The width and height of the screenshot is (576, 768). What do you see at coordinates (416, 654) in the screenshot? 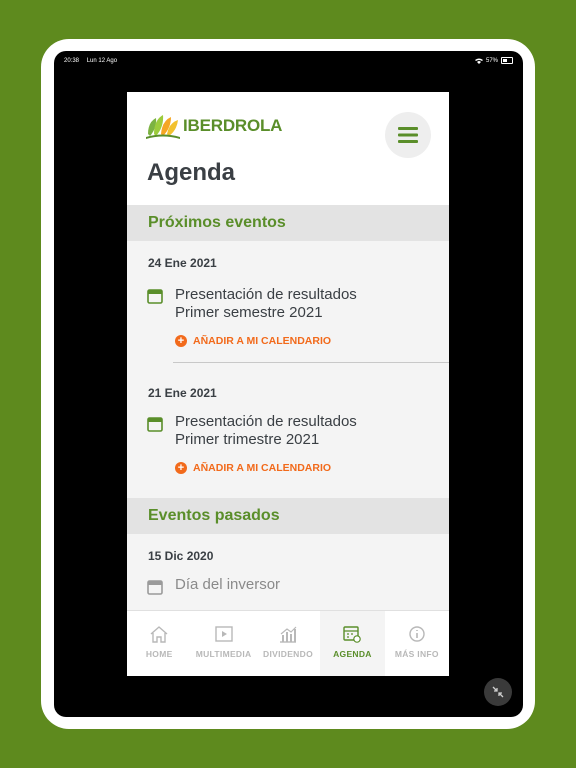
I see `tab-label: MÁS INFO` at bounding box center [416, 654].